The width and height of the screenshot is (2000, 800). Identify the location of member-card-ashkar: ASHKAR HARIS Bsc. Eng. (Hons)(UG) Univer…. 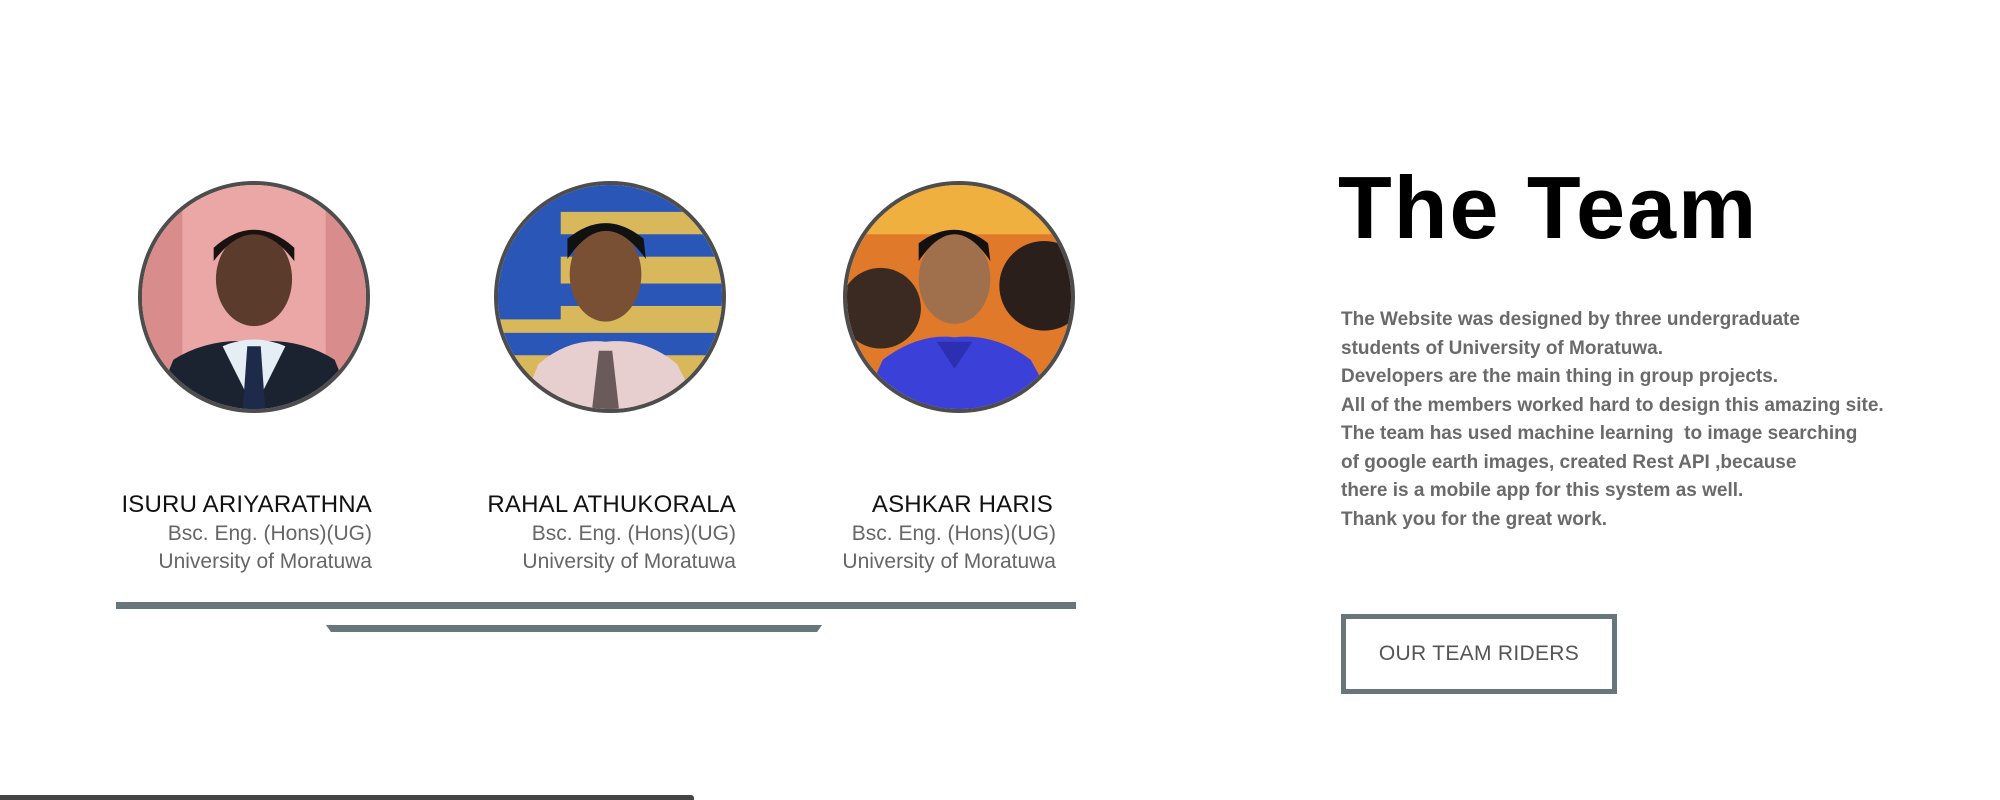
(949, 533).